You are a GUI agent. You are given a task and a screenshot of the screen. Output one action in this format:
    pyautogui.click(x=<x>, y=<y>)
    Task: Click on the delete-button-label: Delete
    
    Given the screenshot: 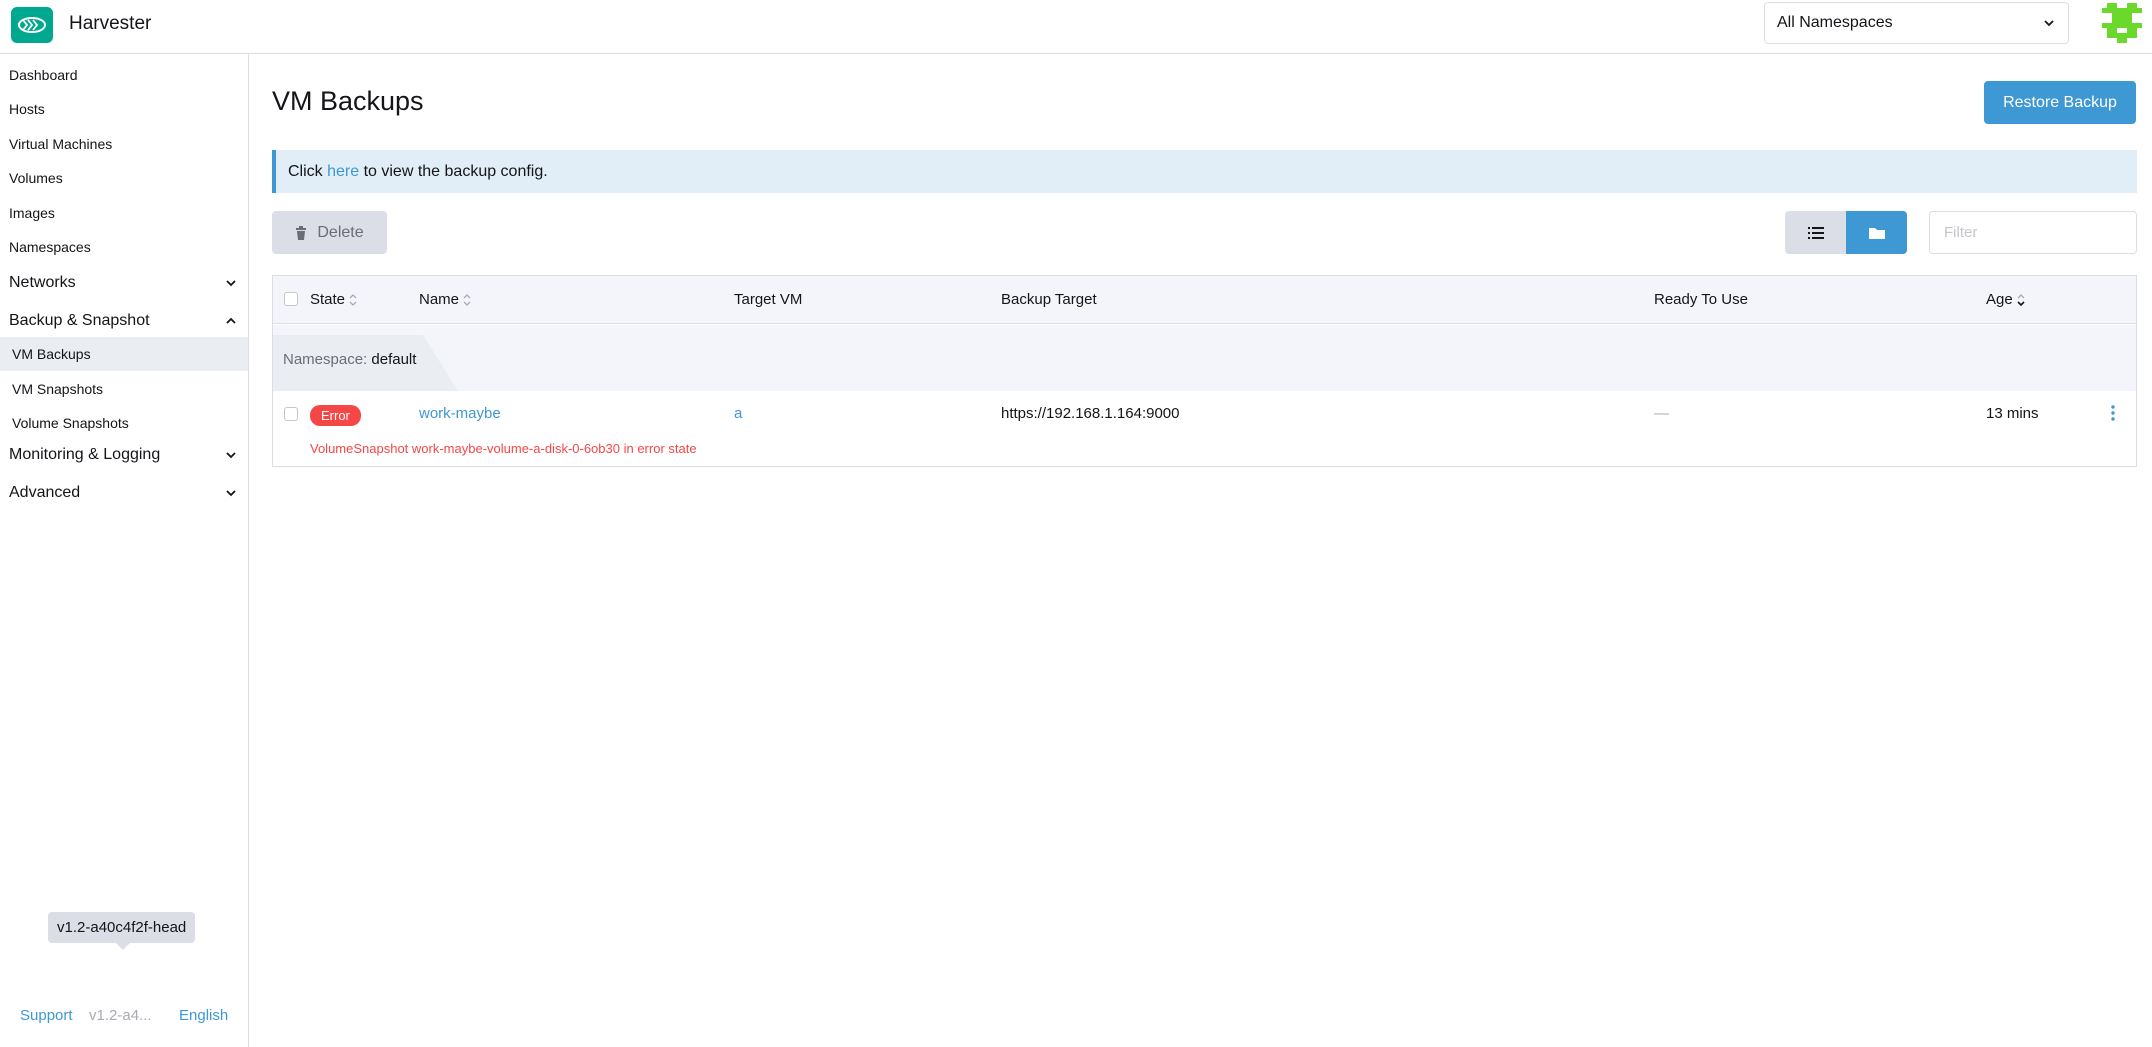 What is the action you would take?
    pyautogui.click(x=340, y=232)
    